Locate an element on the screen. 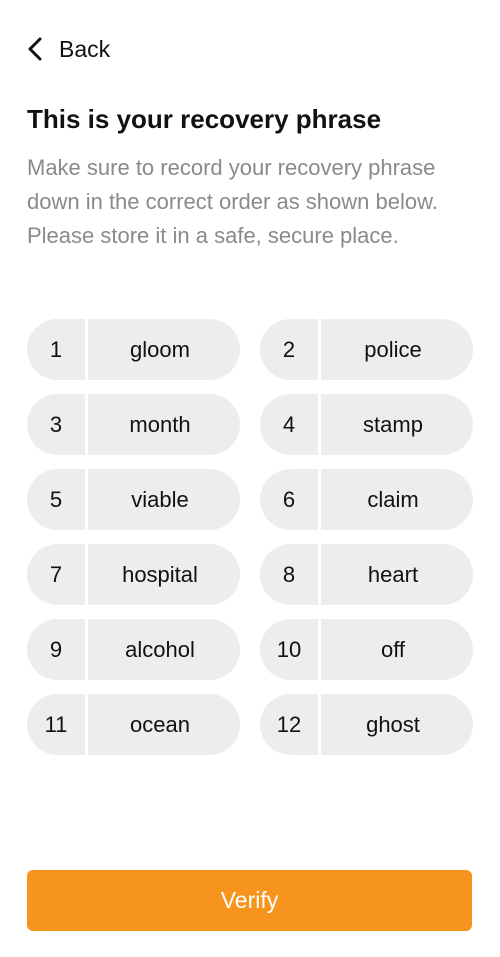 The width and height of the screenshot is (500, 957). phrase-word-number: 2 is located at coordinates (290, 349).